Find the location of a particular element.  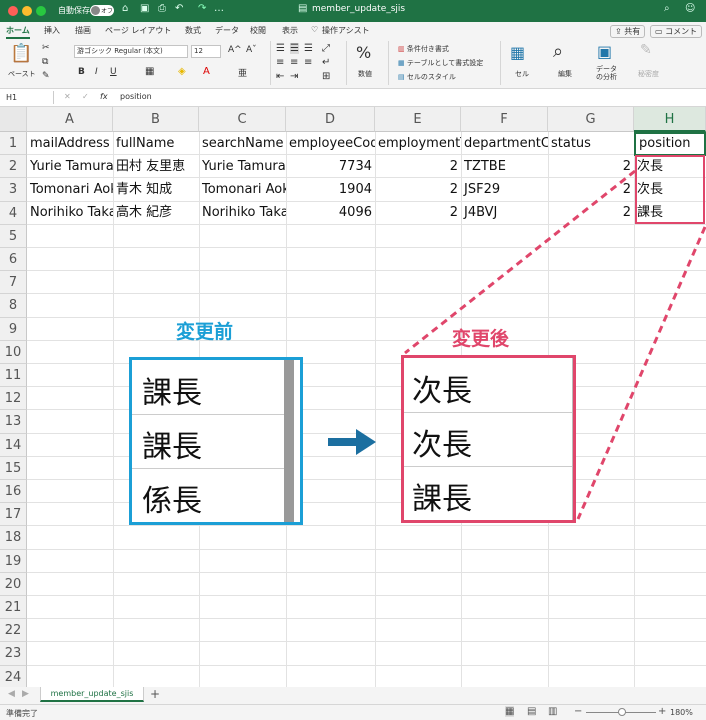

page-layout-view-icon: ▤ is located at coordinates (531, 711).